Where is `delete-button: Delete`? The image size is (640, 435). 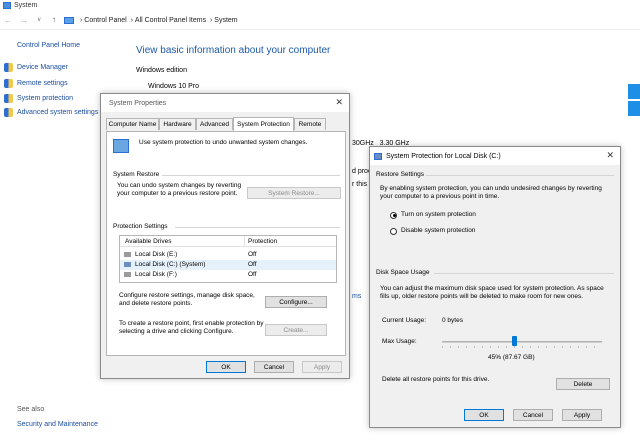
delete-button: Delete is located at coordinates (583, 384).